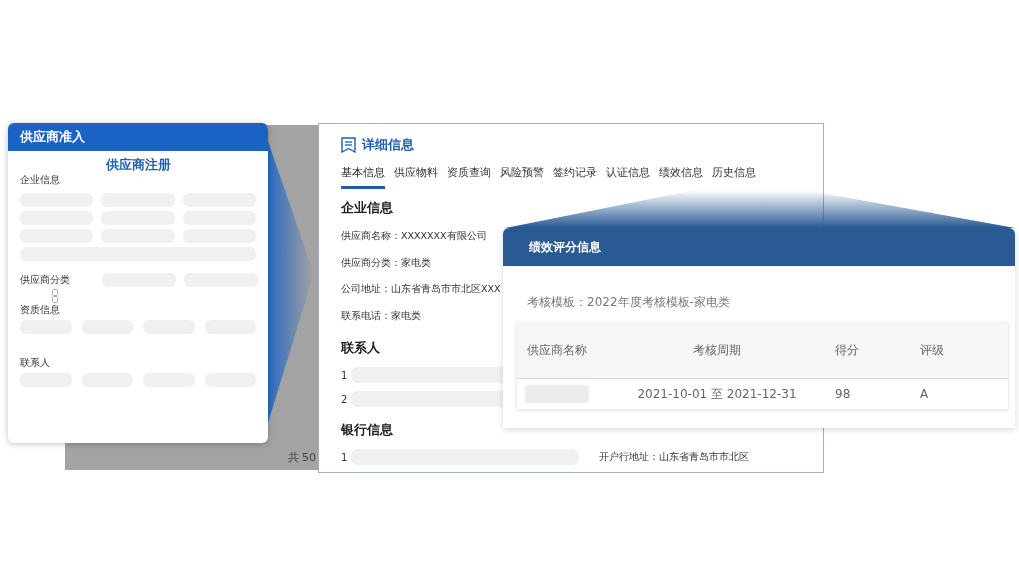 This screenshot has height=585, width=1019. What do you see at coordinates (734, 177) in the screenshot?
I see `tab: 历史信息` at bounding box center [734, 177].